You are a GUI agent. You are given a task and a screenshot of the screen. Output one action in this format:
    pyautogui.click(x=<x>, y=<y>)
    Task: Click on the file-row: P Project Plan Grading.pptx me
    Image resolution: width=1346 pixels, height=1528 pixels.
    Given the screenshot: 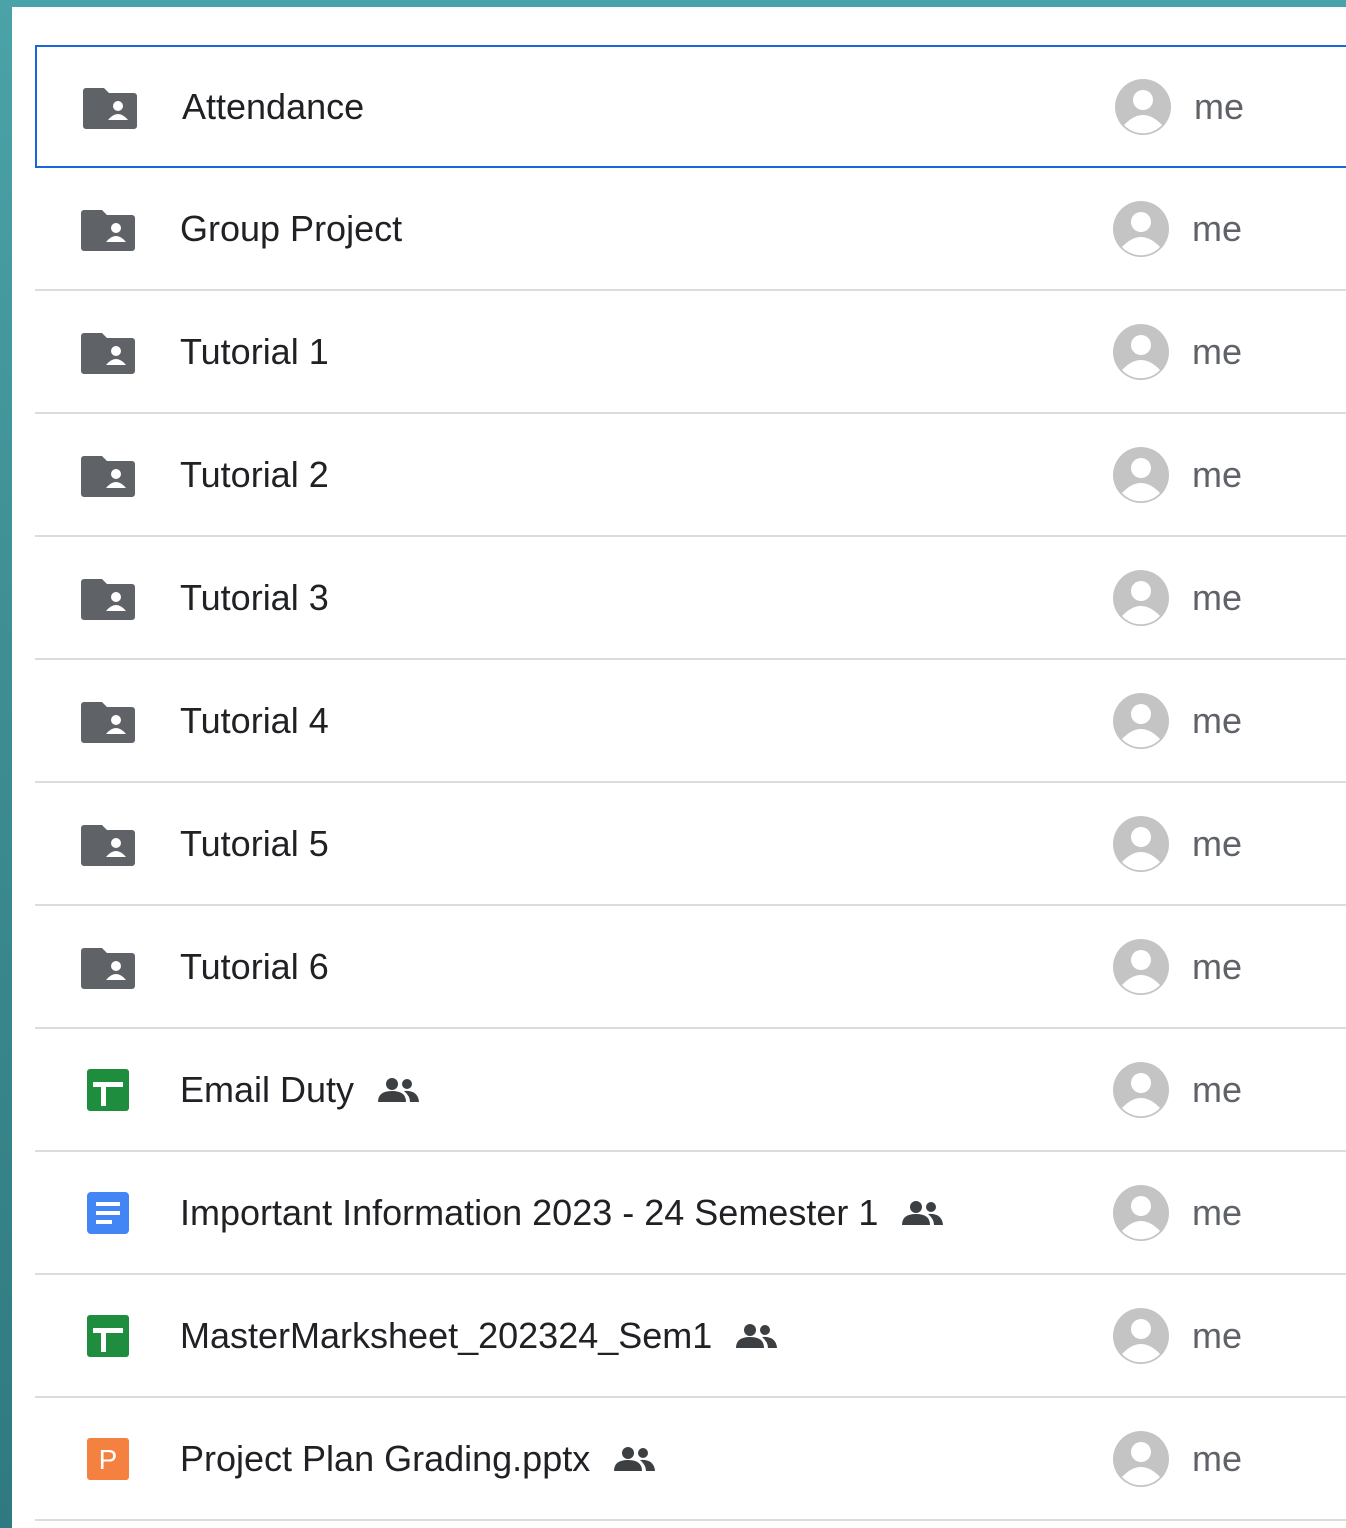 What is the action you would take?
    pyautogui.click(x=690, y=1459)
    